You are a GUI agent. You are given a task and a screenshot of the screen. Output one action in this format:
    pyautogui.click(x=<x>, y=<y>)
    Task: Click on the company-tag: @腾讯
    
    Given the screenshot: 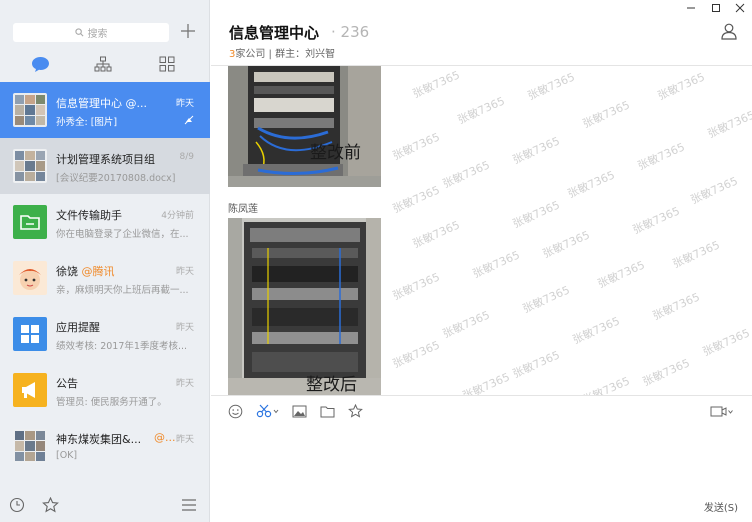 What is the action you would take?
    pyautogui.click(x=98, y=271)
    